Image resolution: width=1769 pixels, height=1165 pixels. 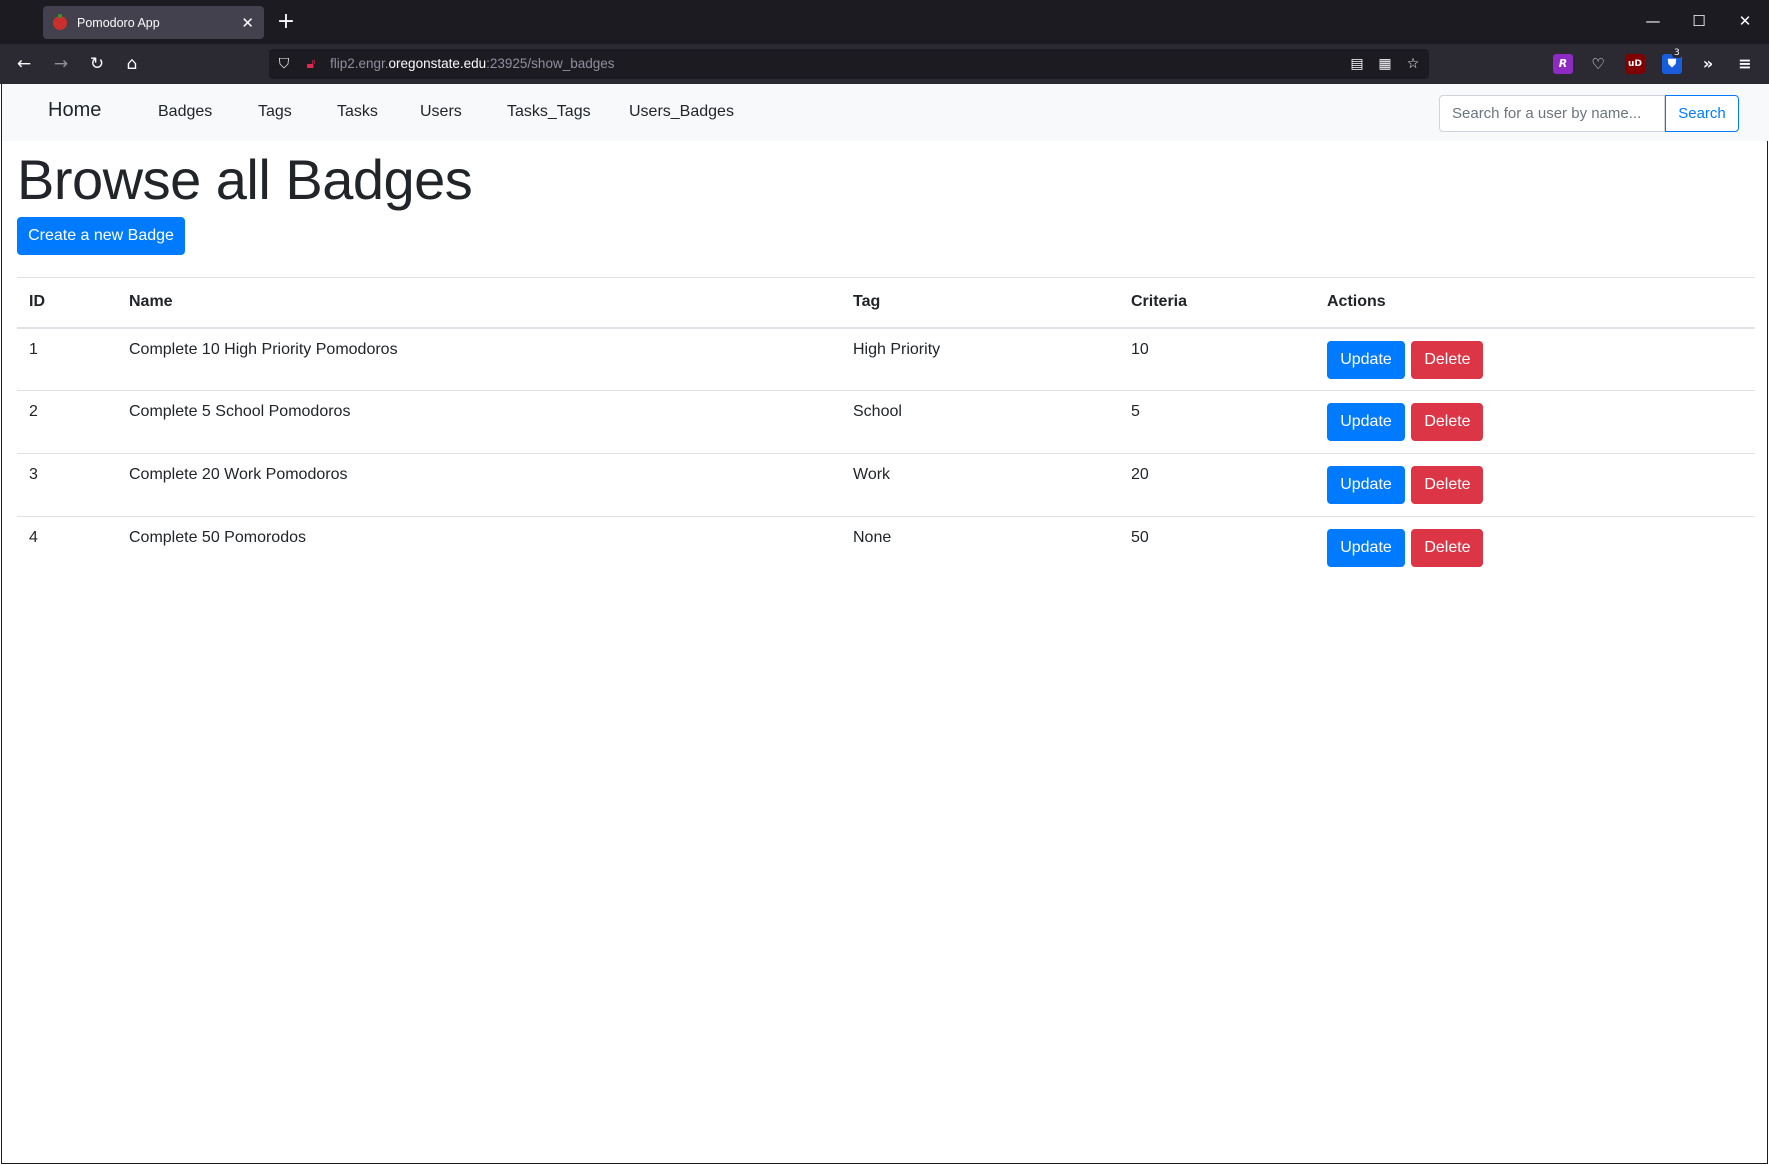 What do you see at coordinates (479, 422) in the screenshot?
I see `cell-name: Complete 5 School Pomodoros` at bounding box center [479, 422].